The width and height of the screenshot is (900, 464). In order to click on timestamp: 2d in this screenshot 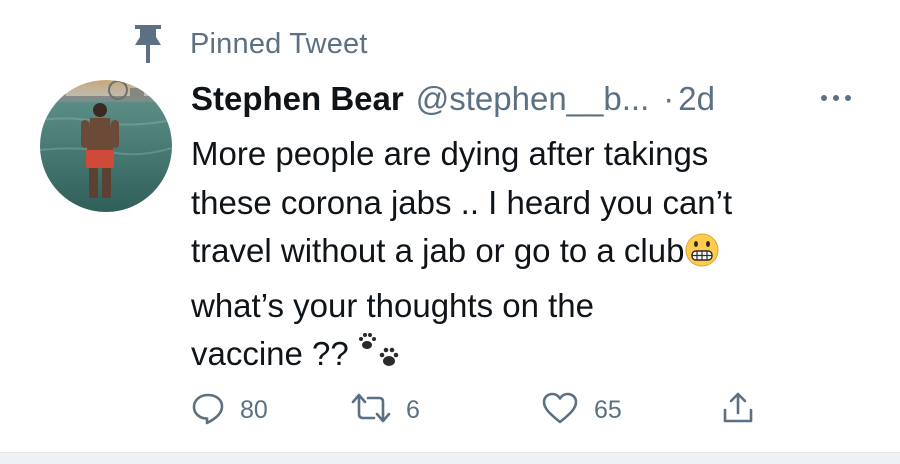, I will do `click(696, 99)`.